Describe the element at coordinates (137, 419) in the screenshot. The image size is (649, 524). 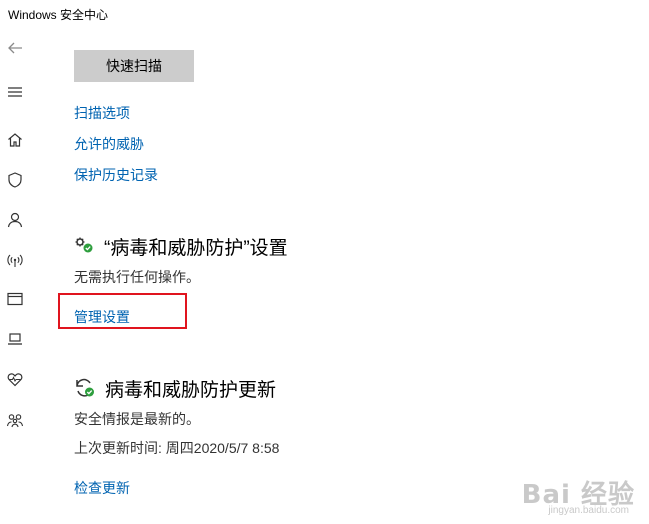
I see `update-status-text: 安全情报是最新的。` at that location.